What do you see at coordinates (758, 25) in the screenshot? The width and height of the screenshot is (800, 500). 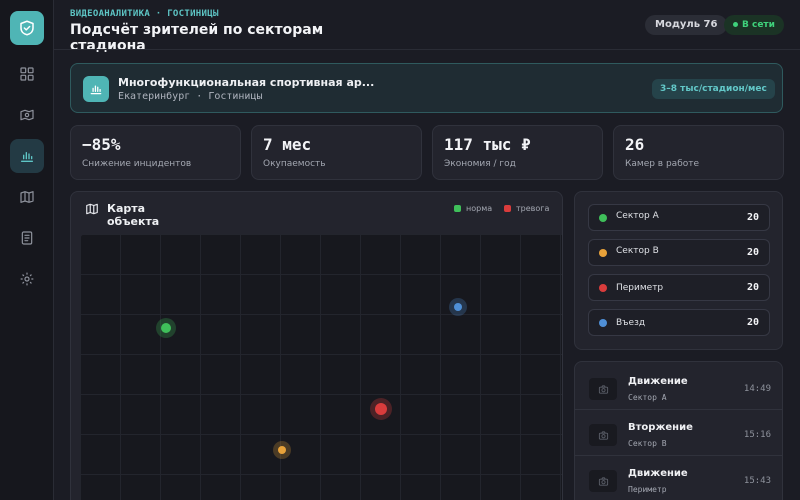 I see `status-text: В сети` at bounding box center [758, 25].